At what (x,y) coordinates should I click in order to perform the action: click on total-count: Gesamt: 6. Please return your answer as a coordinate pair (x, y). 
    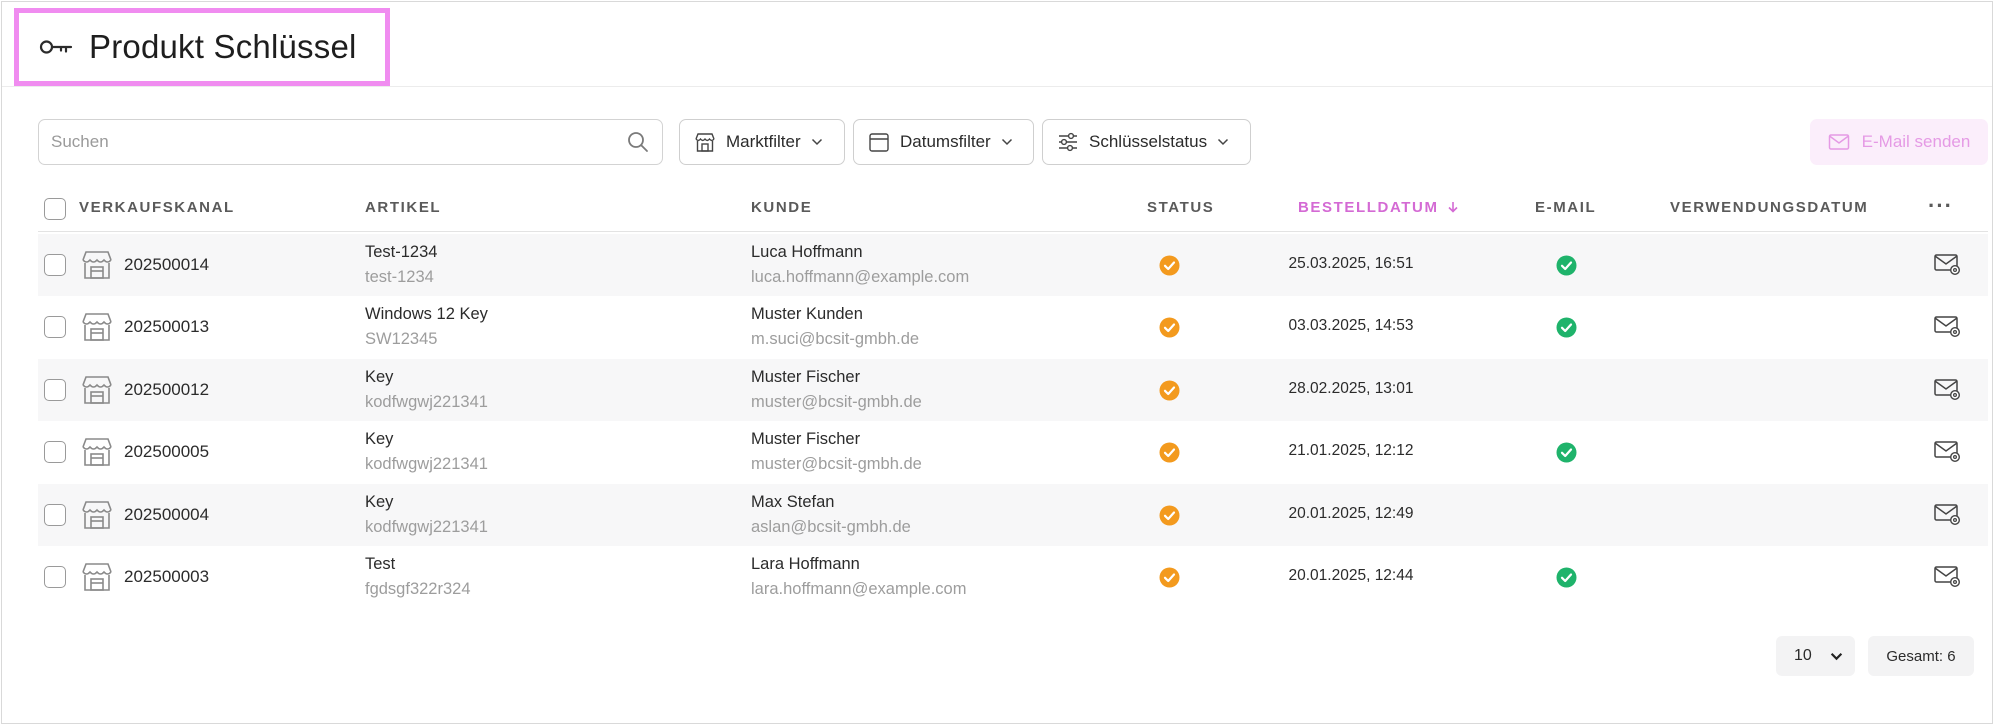
    Looking at the image, I should click on (1921, 656).